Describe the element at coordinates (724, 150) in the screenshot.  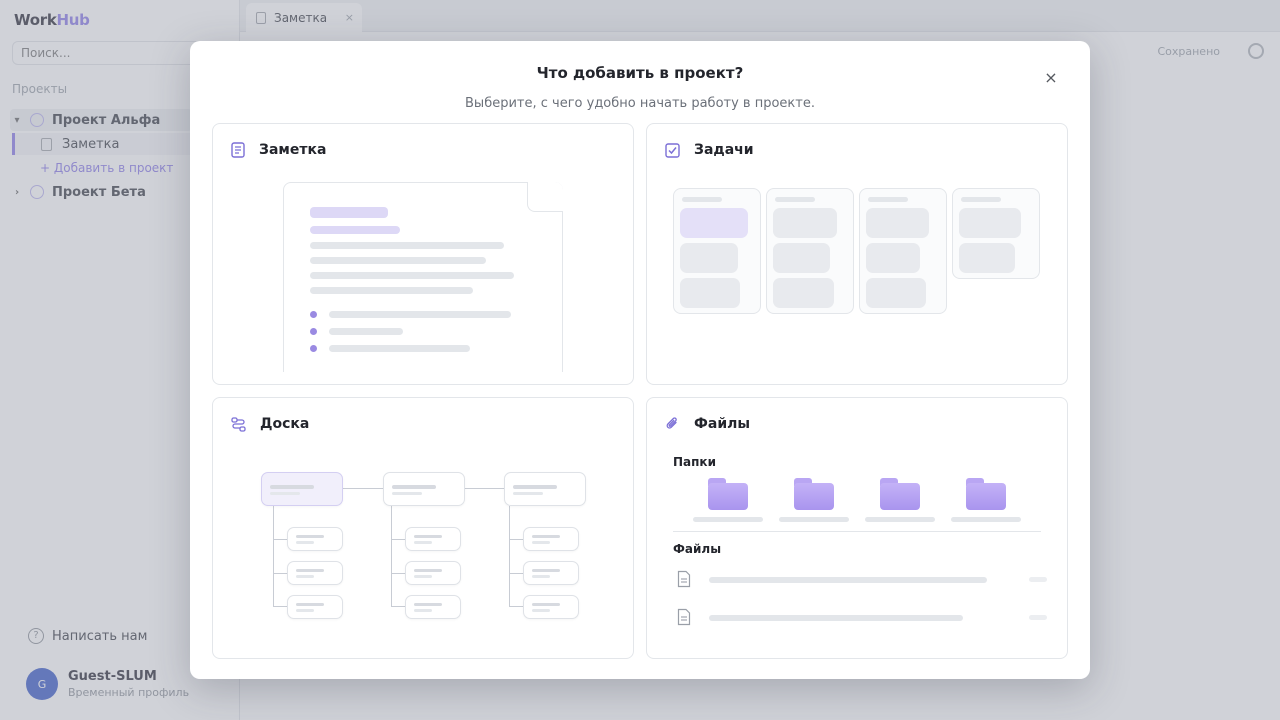
I see `card-title: Задачи` at that location.